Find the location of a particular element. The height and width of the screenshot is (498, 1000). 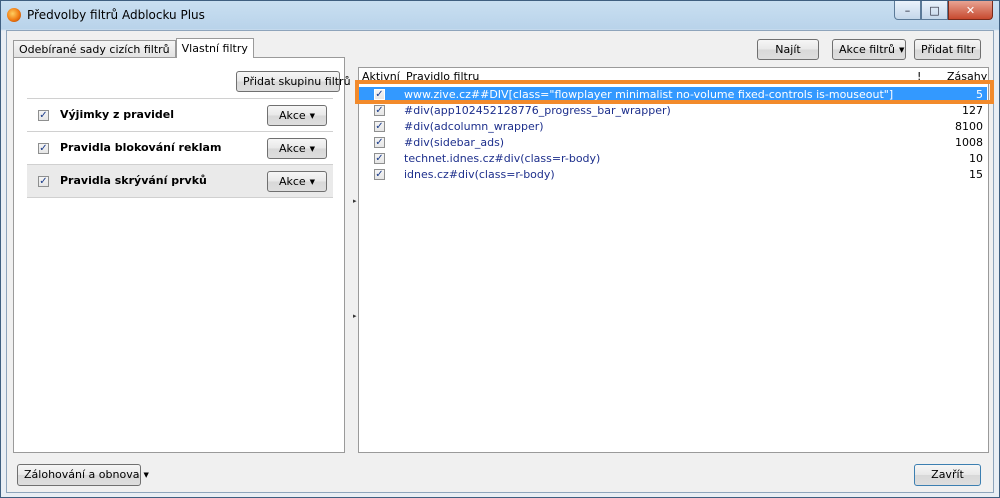

close-button: Zavřít is located at coordinates (947, 475).